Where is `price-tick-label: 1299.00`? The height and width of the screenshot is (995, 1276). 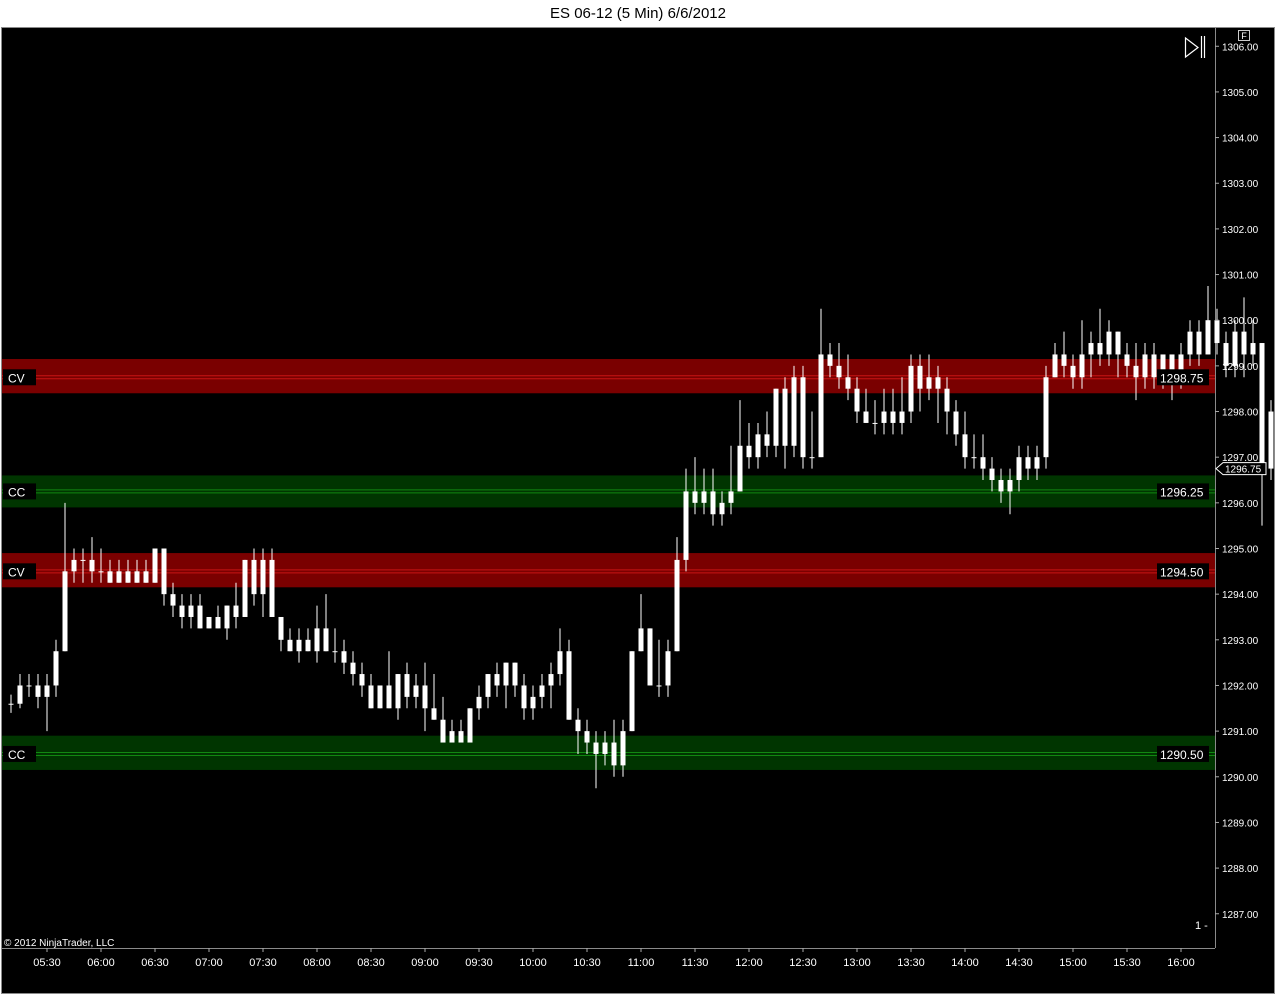
price-tick-label: 1299.00 is located at coordinates (1240, 367).